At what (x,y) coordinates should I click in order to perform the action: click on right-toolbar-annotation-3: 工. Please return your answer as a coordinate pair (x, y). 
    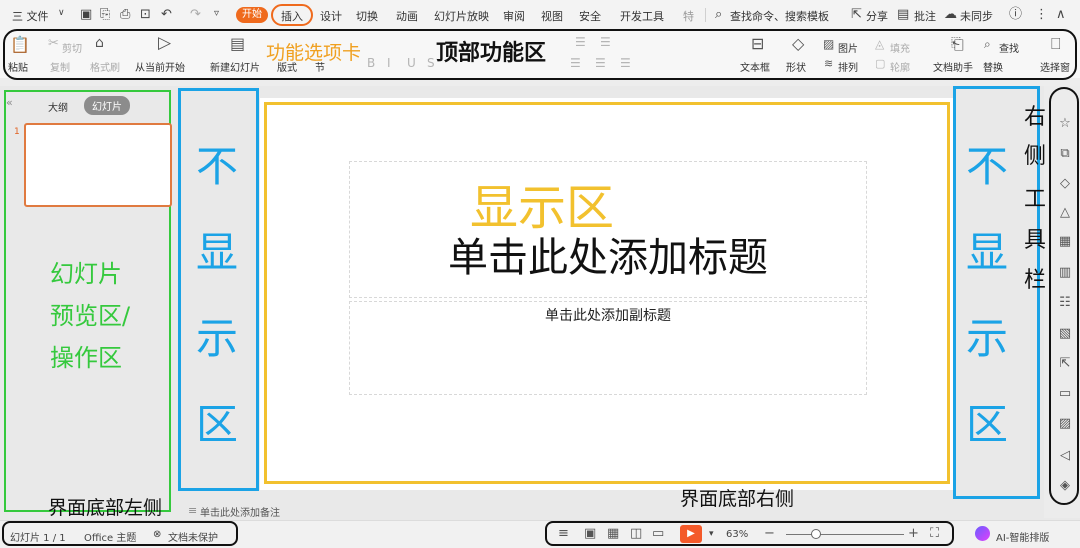
    Looking at the image, I should click on (1035, 199).